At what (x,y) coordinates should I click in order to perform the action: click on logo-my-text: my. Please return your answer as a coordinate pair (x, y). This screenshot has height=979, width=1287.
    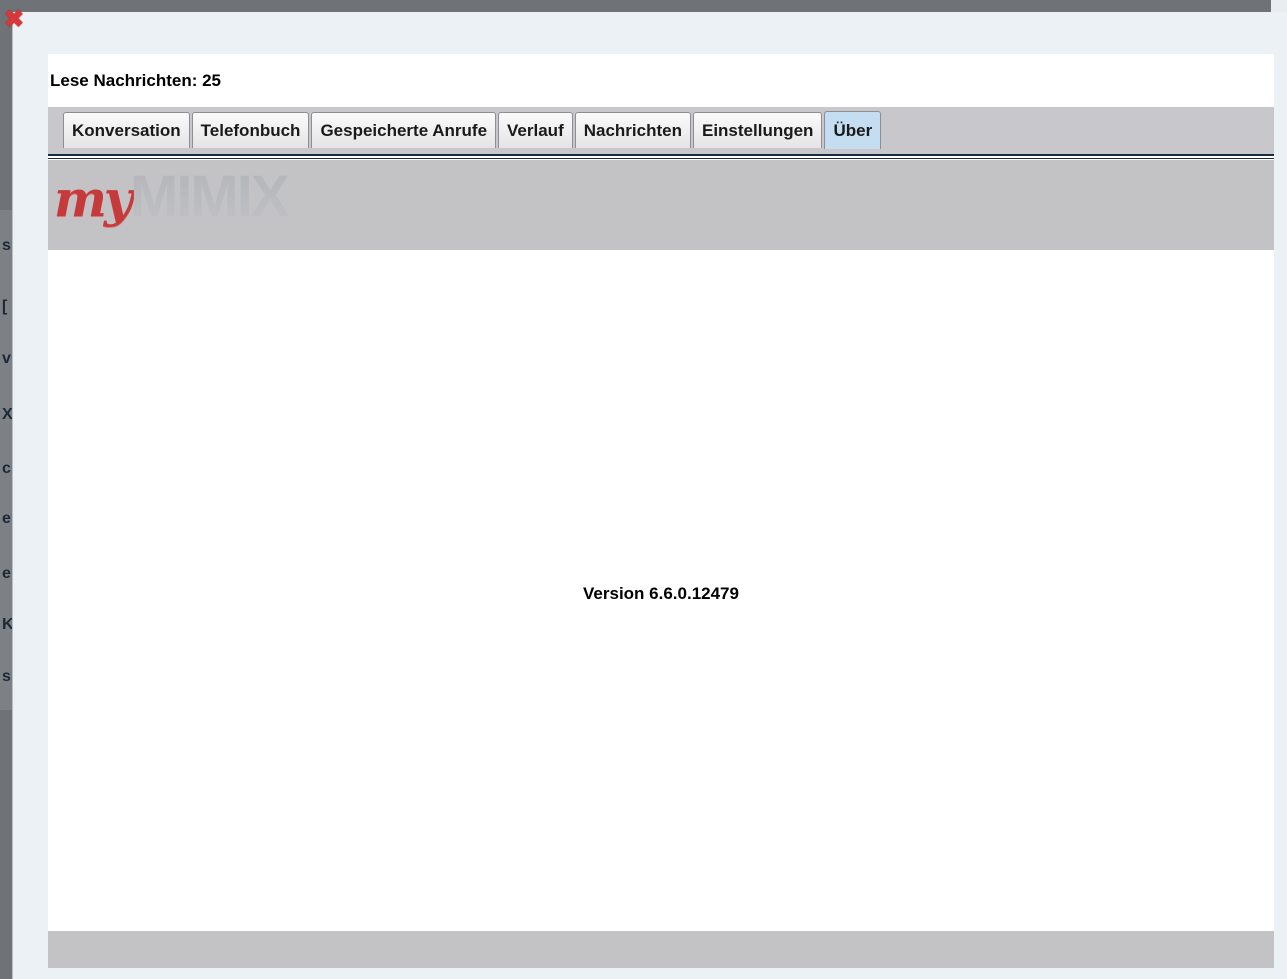
    Looking at the image, I should click on (93, 198).